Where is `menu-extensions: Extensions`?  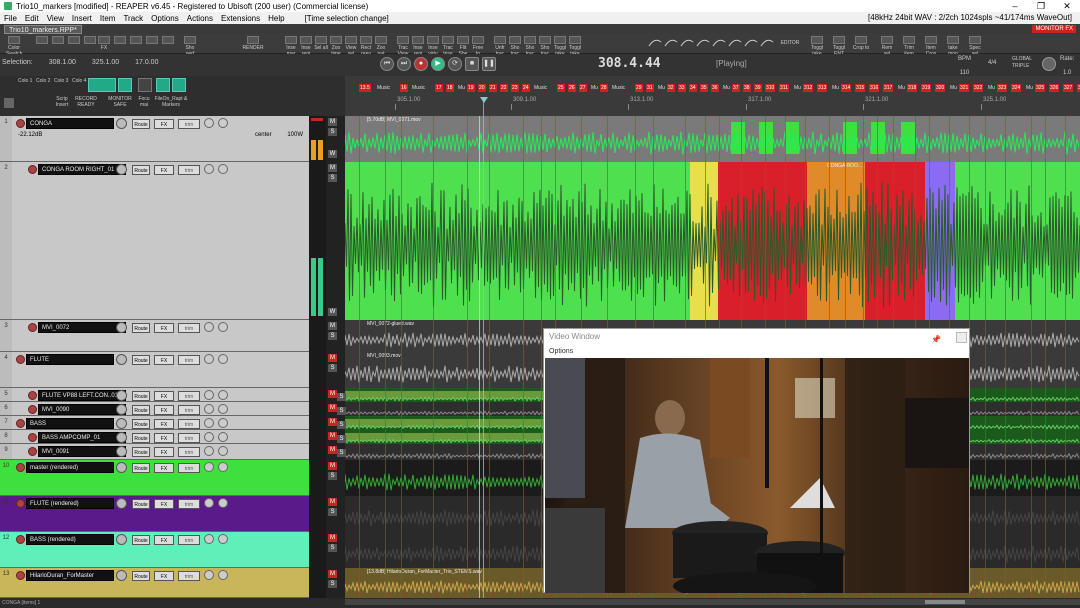 menu-extensions: Extensions is located at coordinates (240, 18).